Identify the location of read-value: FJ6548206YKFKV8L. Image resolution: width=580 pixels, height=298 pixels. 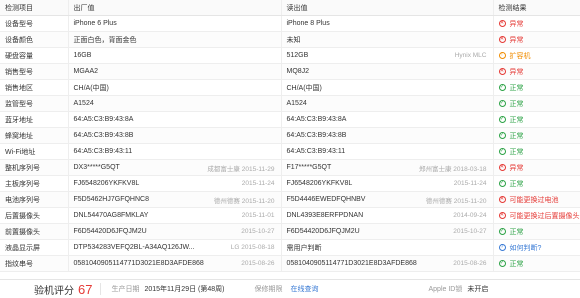
(319, 183).